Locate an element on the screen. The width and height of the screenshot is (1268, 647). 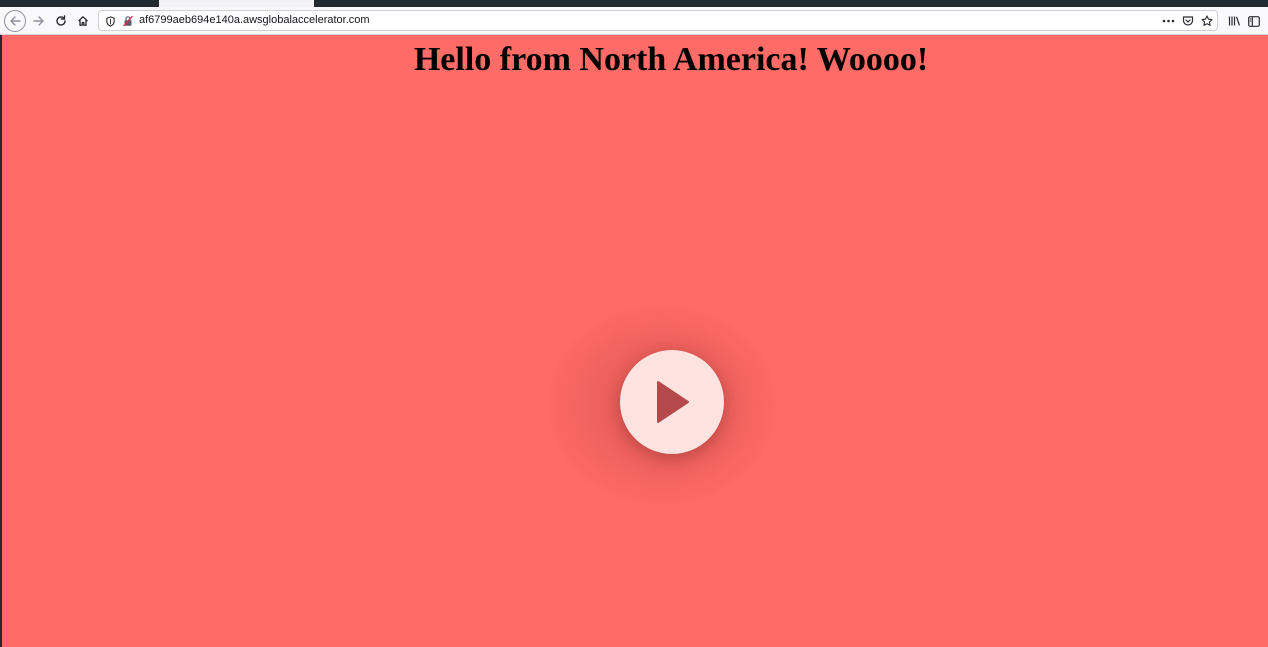
sidebar-button is located at coordinates (1254, 21).